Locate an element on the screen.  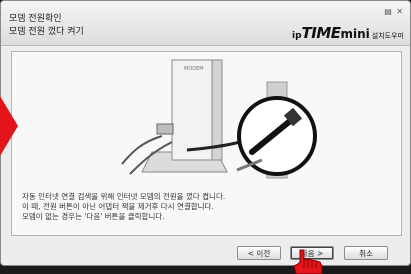
brand-mini: mini is located at coordinates (355, 34).